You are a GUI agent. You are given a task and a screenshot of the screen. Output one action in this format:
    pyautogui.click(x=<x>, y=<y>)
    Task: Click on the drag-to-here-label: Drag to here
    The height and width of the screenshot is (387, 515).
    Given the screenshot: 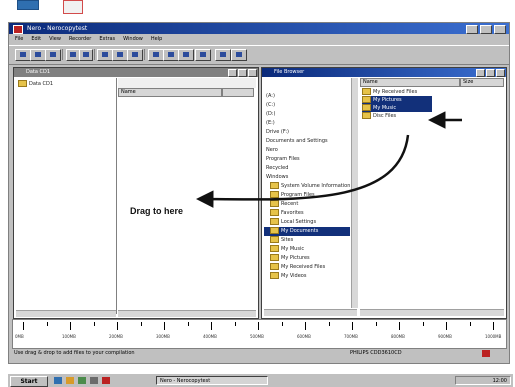 What is the action you would take?
    pyautogui.click(x=157, y=211)
    